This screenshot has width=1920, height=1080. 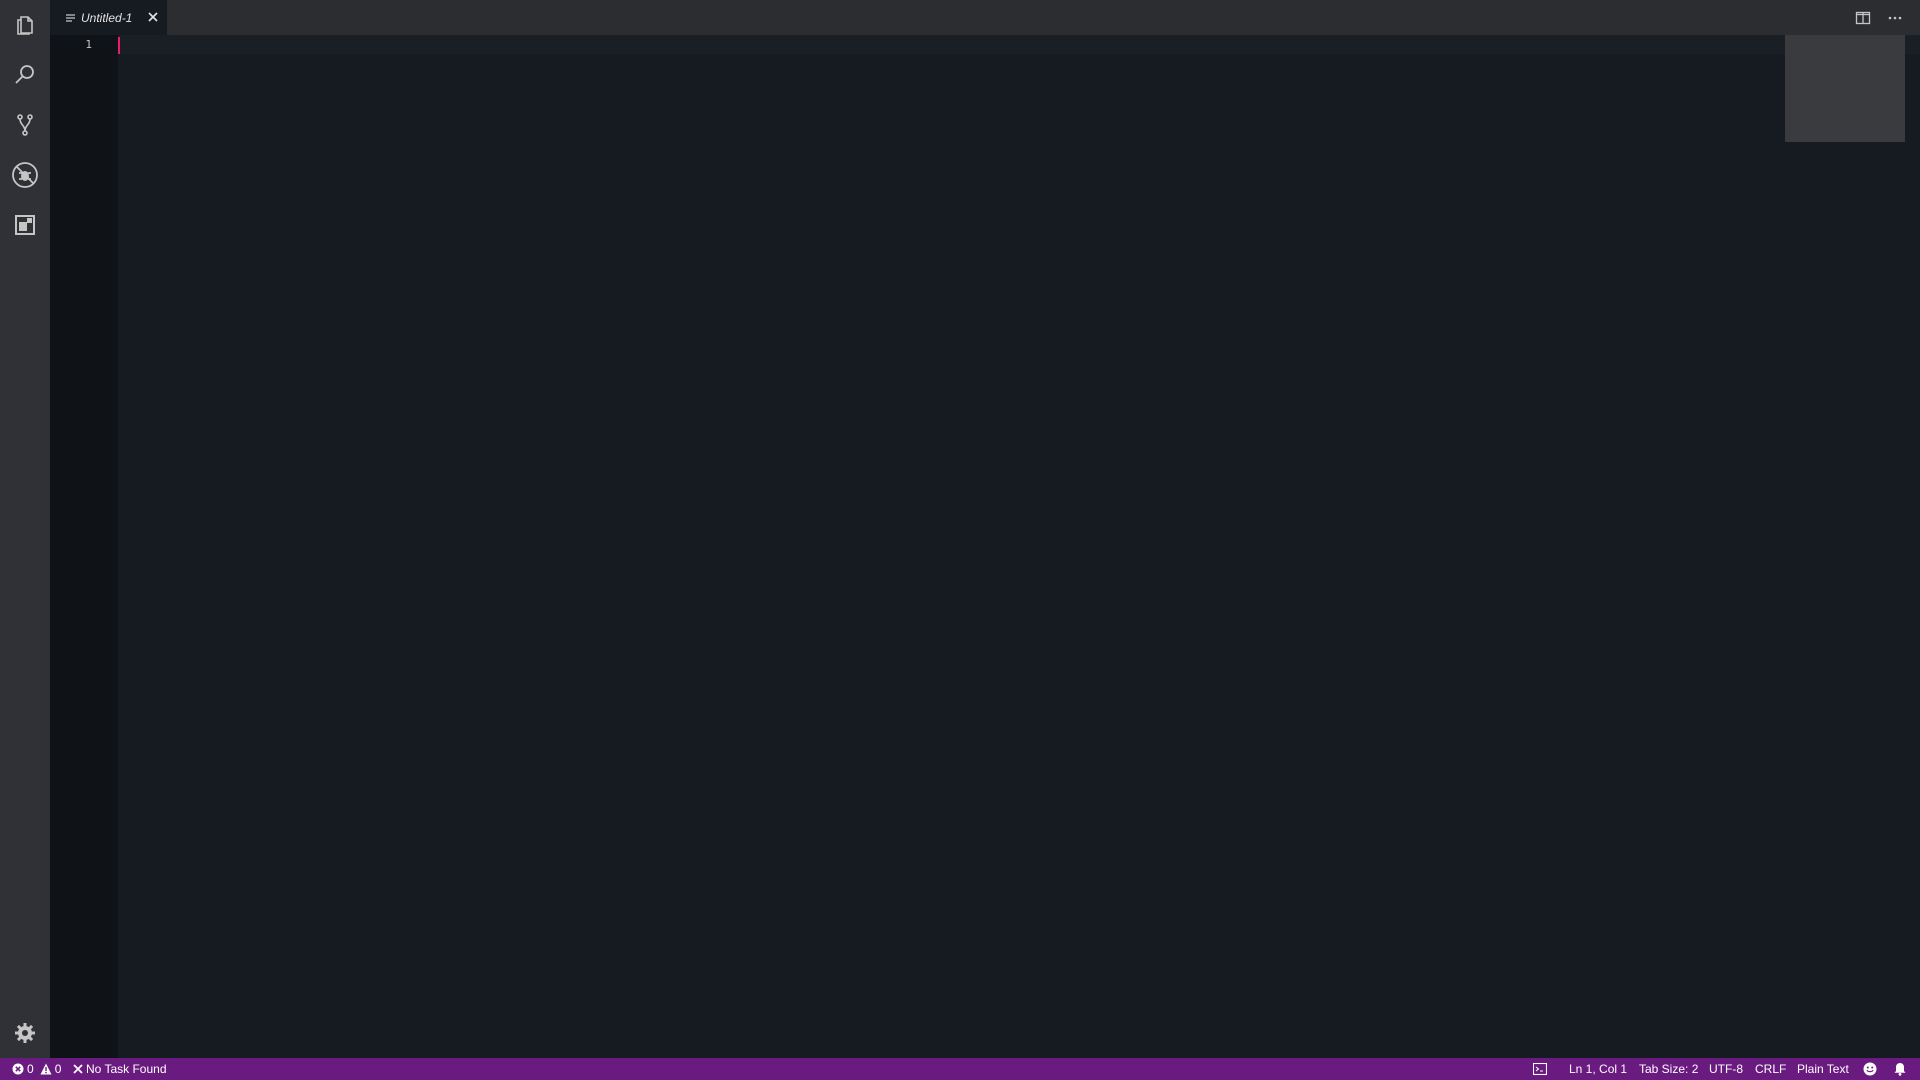 I want to click on warning-count: 0, so click(x=58, y=1069).